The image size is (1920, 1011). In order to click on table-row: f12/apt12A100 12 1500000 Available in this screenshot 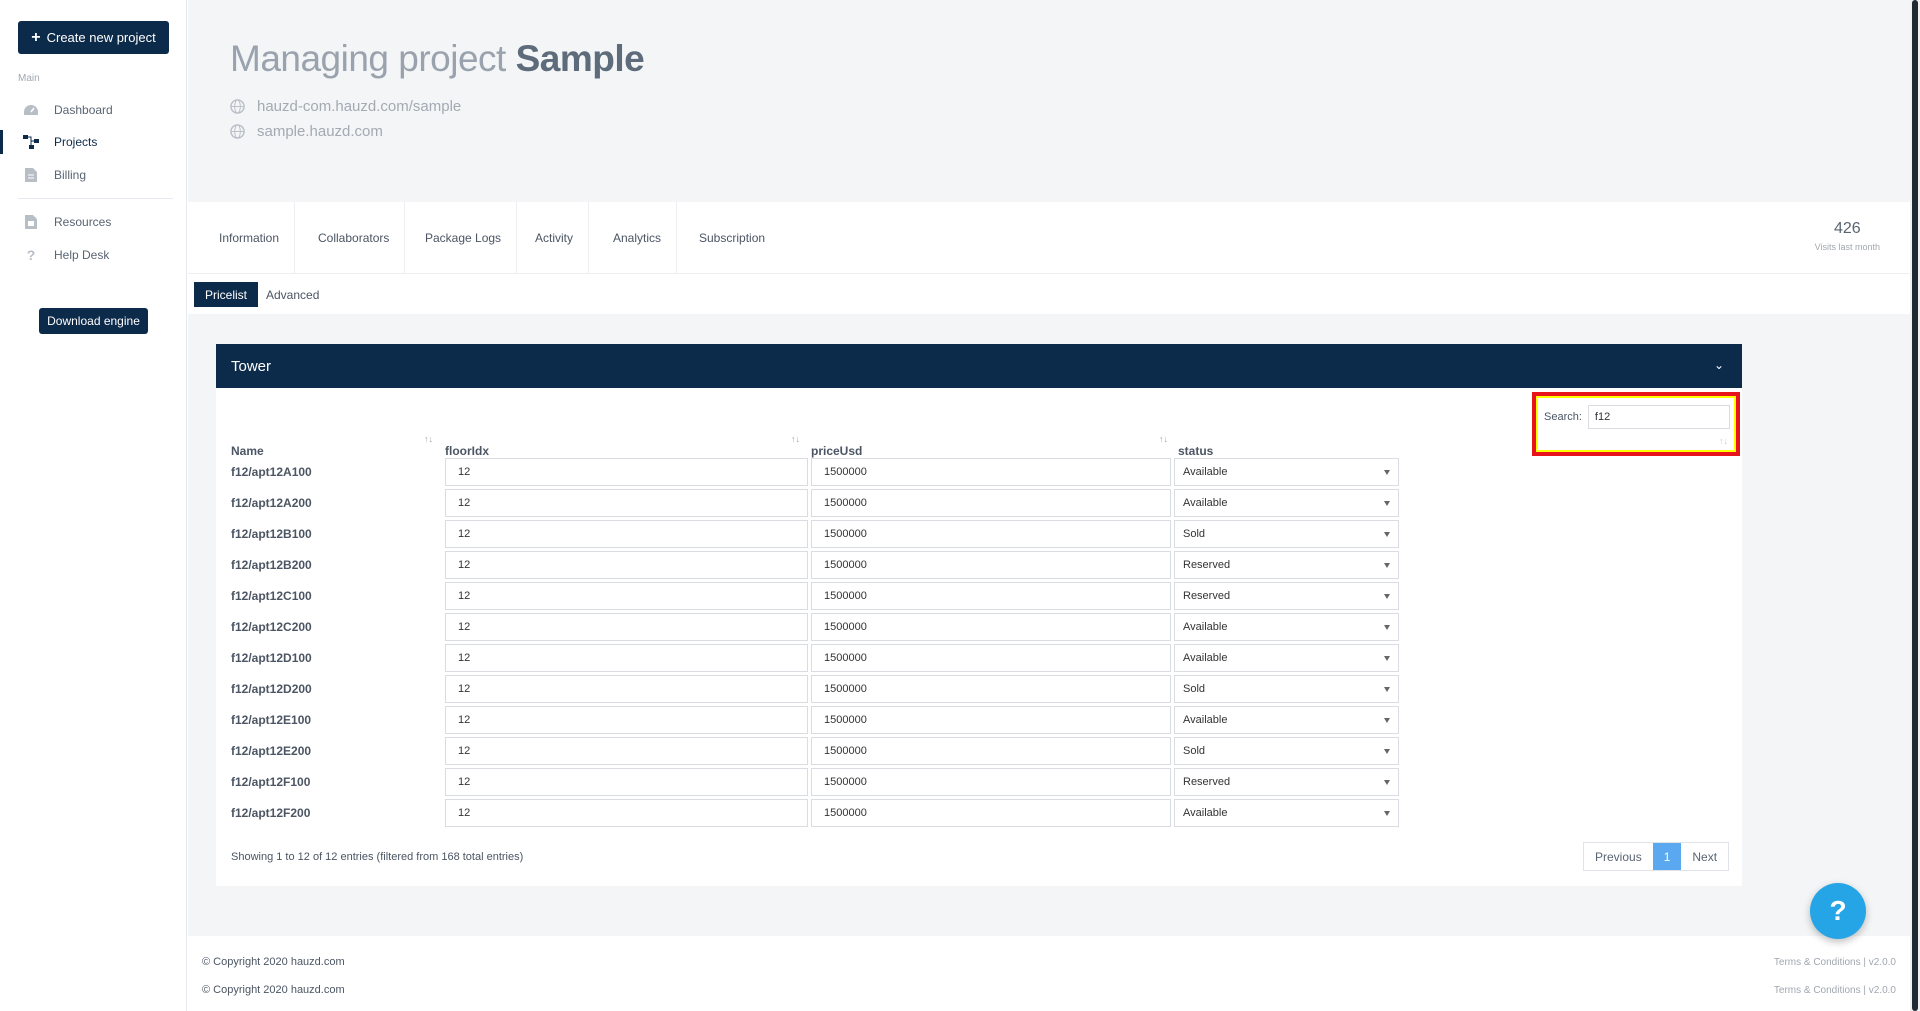, I will do `click(979, 471)`.